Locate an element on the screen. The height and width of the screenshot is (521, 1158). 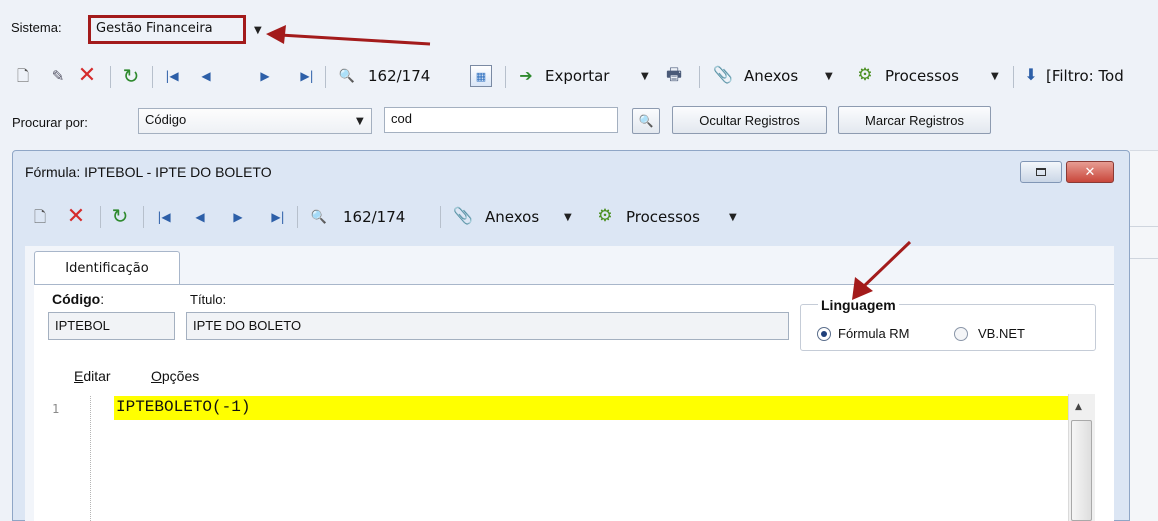
export-button: Exportar is located at coordinates (577, 76).